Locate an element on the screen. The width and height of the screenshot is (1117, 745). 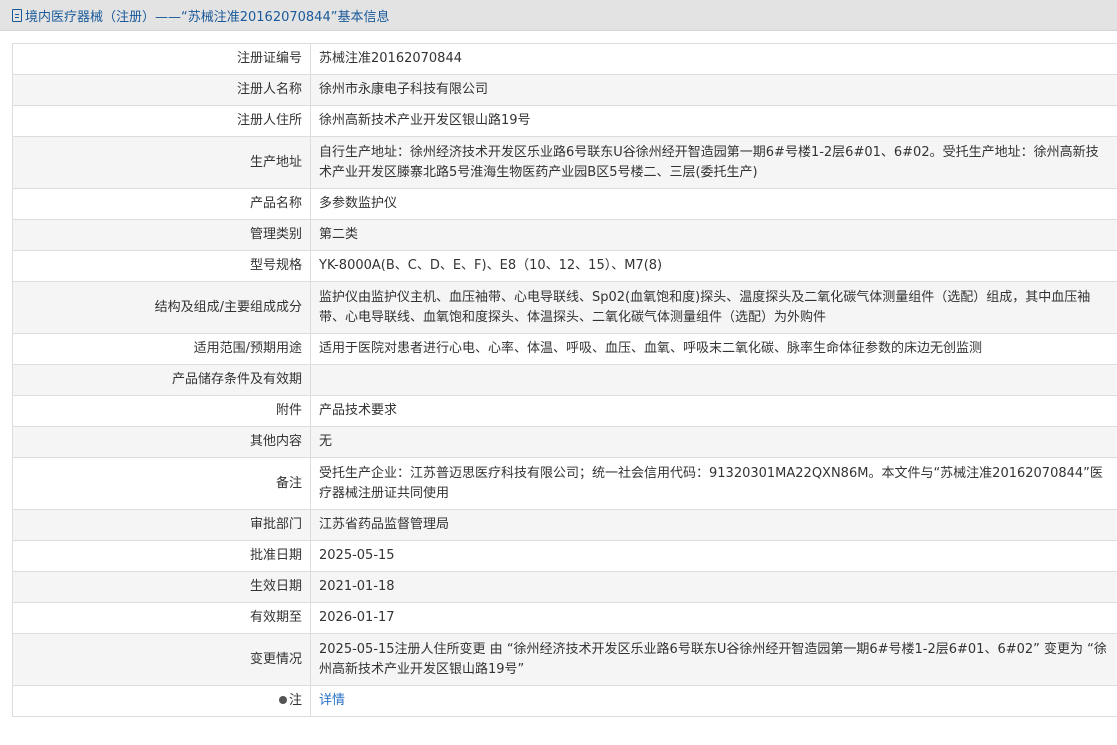
row-value: YK-8000A(B、C、D、E、F)、E8（10、12、15）、M7(8) is located at coordinates (713, 266).